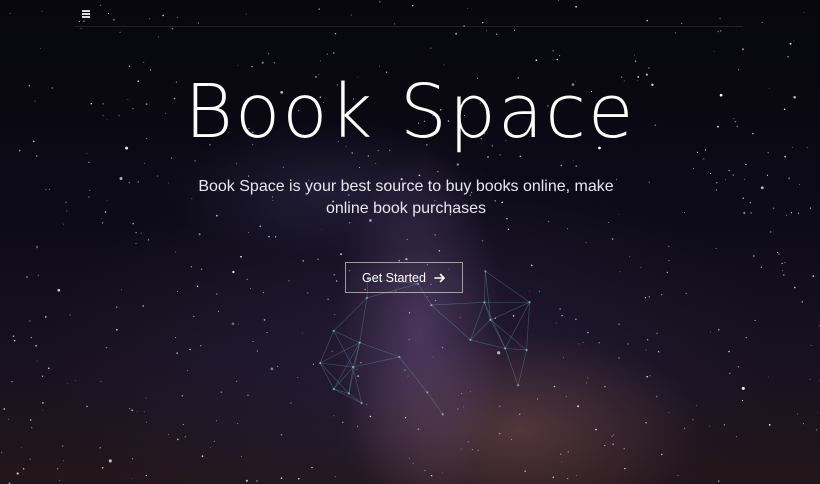  What do you see at coordinates (394, 277) in the screenshot?
I see `get-started-label: Get Started` at bounding box center [394, 277].